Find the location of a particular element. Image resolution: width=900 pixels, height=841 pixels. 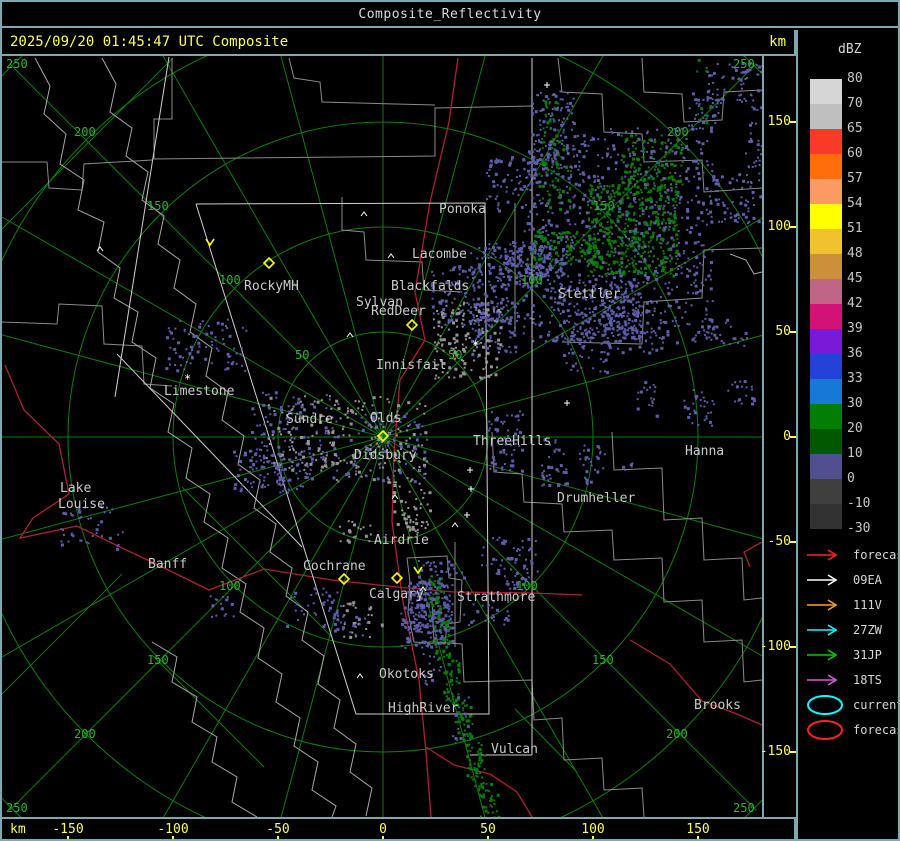

city-label-ponoka: Ponoka is located at coordinates (462, 209).